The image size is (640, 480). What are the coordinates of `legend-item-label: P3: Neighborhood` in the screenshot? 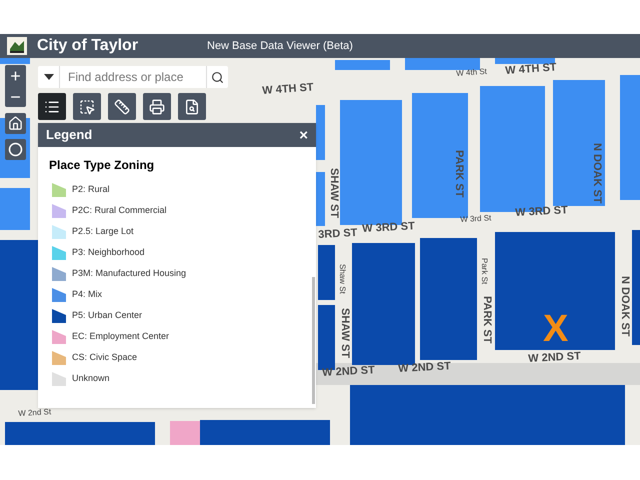 It's located at (108, 253).